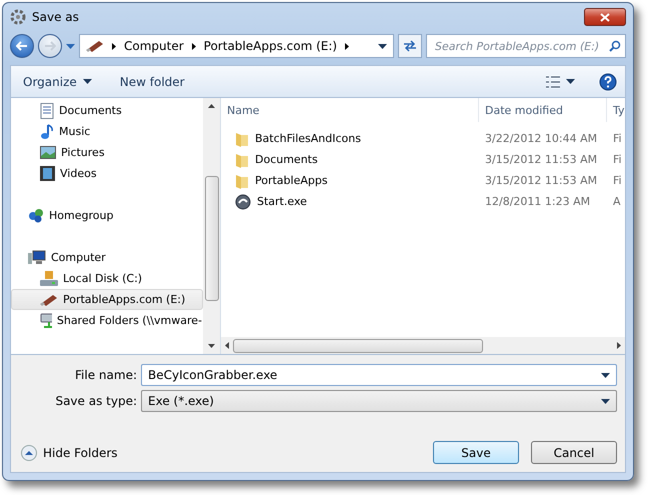  Describe the element at coordinates (70, 46) in the screenshot. I see `recent-pages-caret-icon` at that location.